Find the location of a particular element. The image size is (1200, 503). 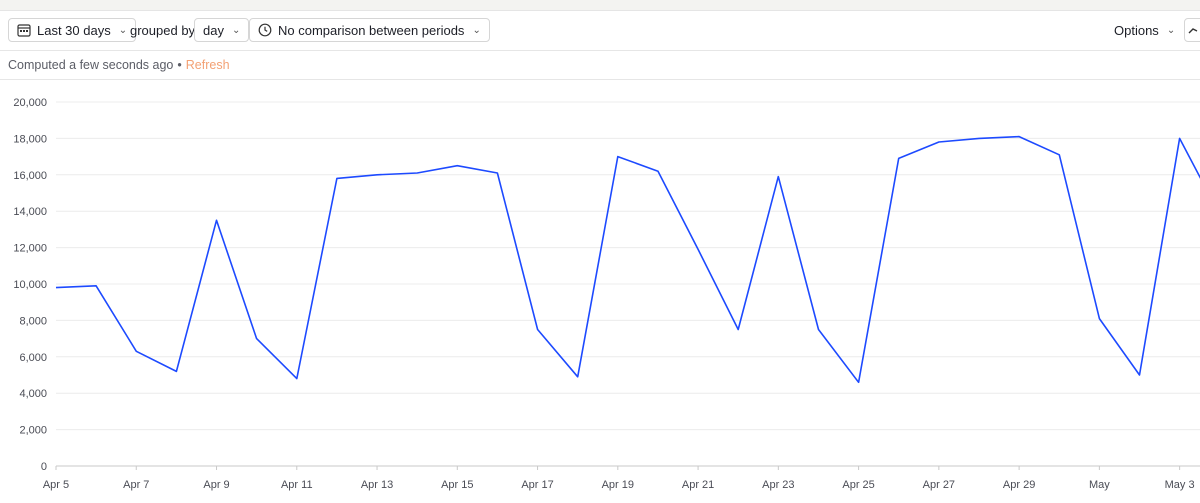

x-tick-label: Apr 23 is located at coordinates (778, 485).